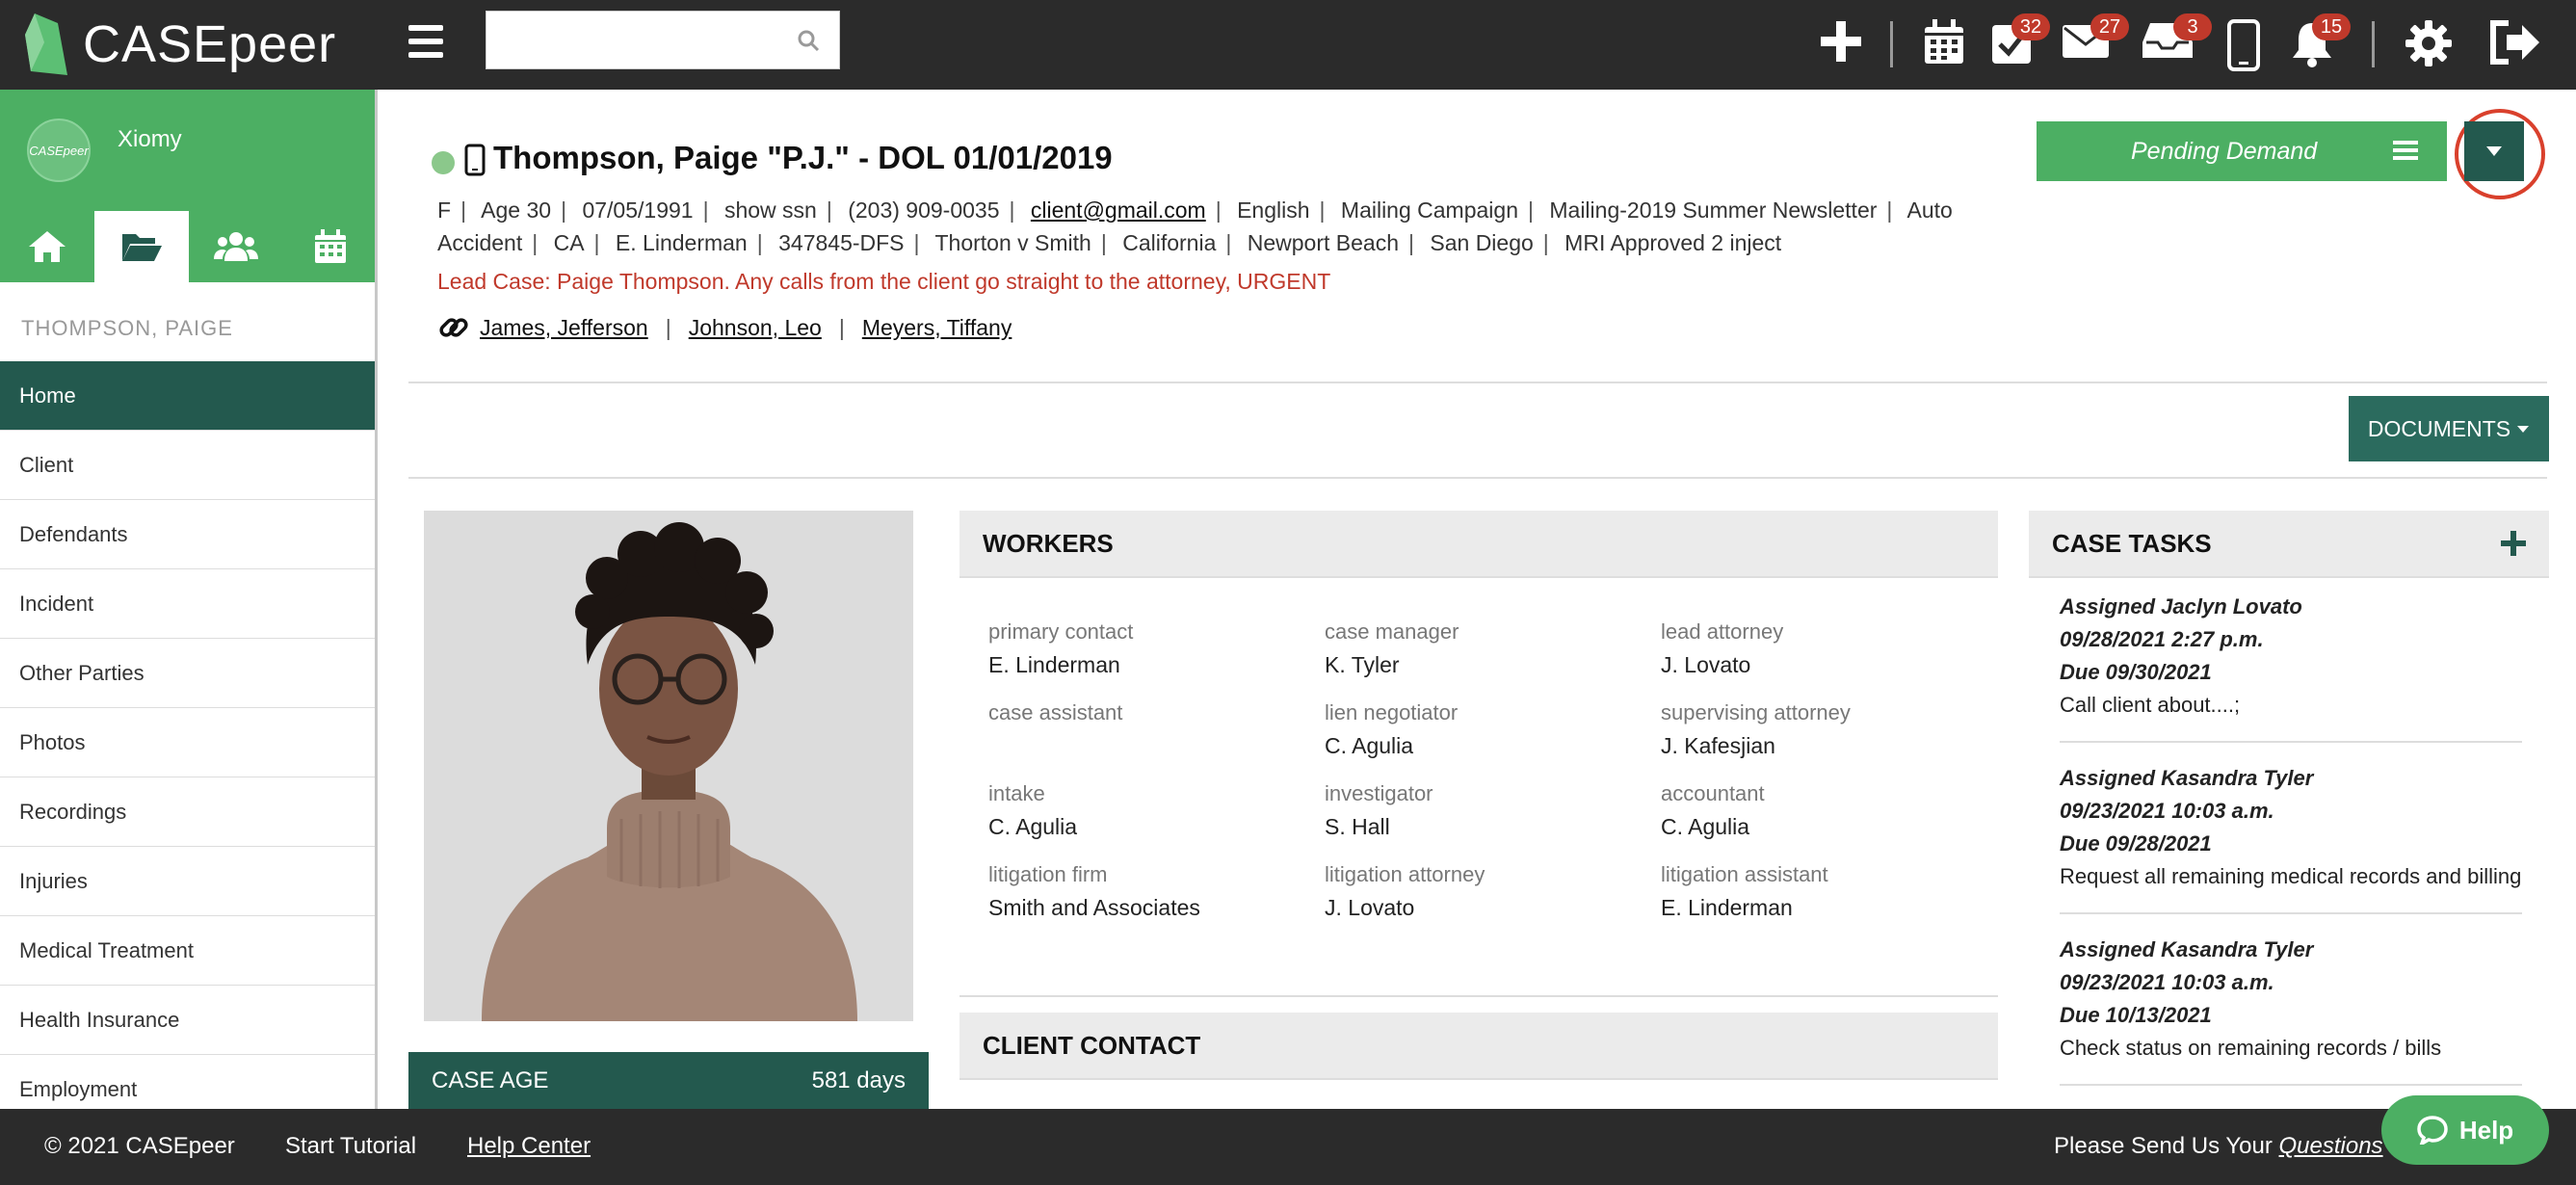 The image size is (2576, 1185). I want to click on avatar: CASEpeer, so click(59, 150).